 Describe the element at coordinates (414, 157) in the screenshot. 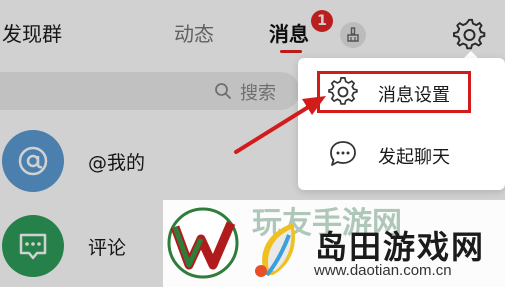

I see `menu-item-label: 发起聊天` at that location.